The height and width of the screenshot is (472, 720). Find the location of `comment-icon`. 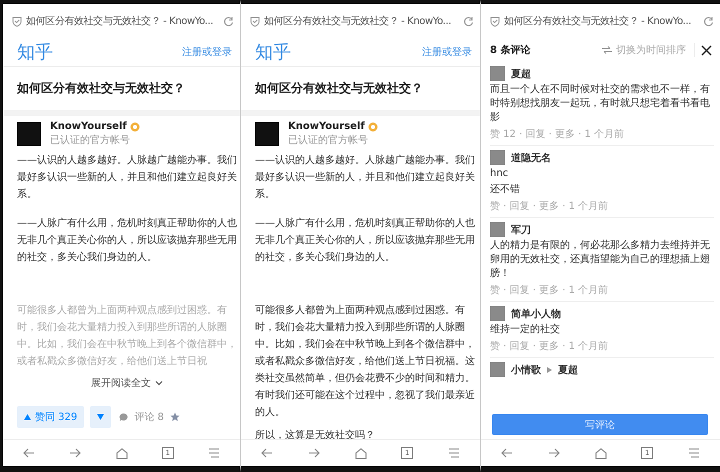

comment-icon is located at coordinates (123, 417).